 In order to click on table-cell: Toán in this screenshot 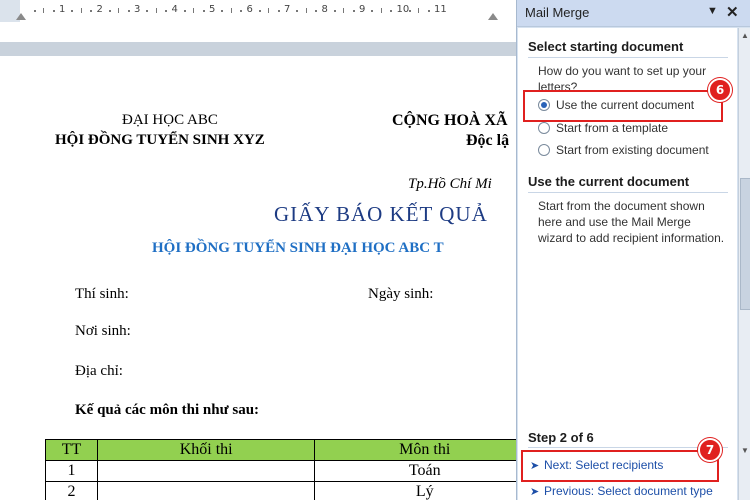, I will do `click(415, 471)`.